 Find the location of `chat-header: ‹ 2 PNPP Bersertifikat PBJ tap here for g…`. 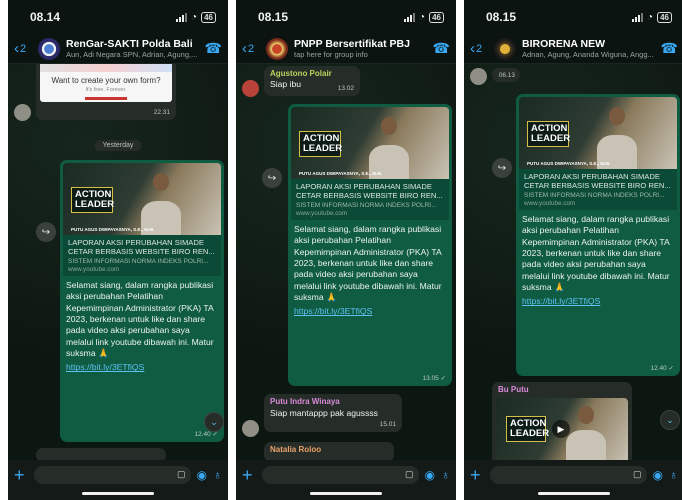

chat-header: ‹ 2 PNPP Bersertifikat PBJ tap here for g… is located at coordinates (346, 49).